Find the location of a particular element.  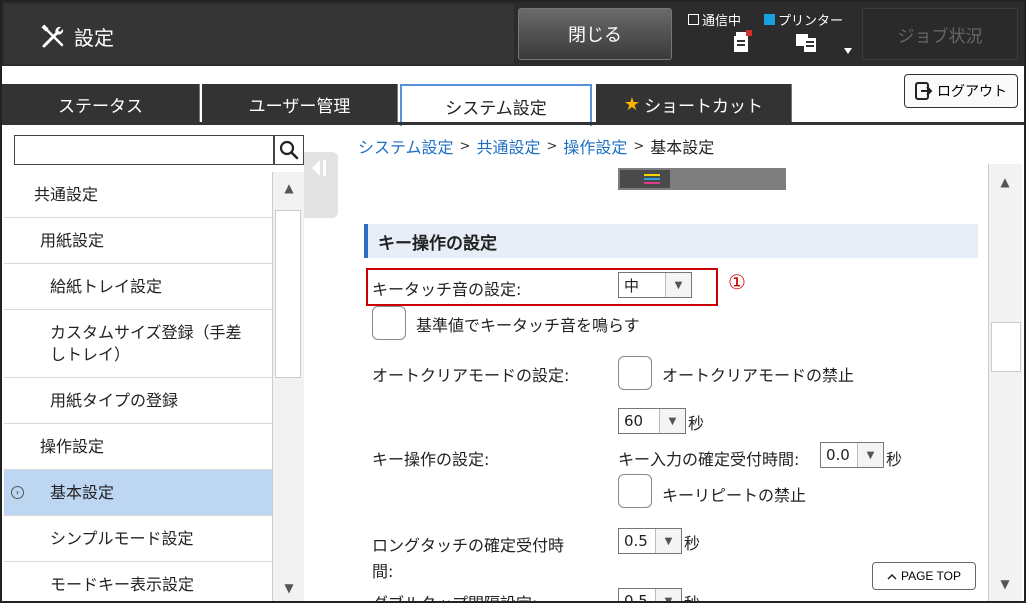

tab-status: ステータス is located at coordinates (101, 104).